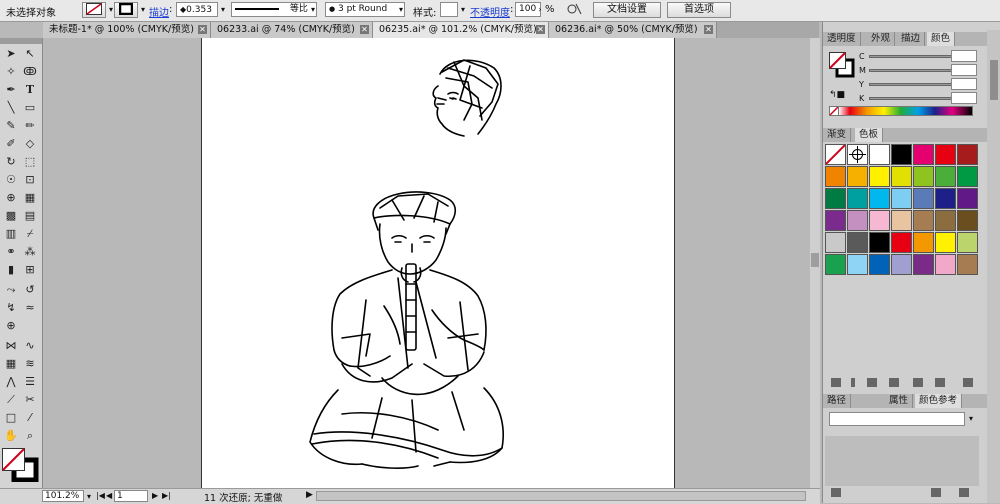 The image size is (1000, 504). I want to click on channel-m-field, so click(964, 70).